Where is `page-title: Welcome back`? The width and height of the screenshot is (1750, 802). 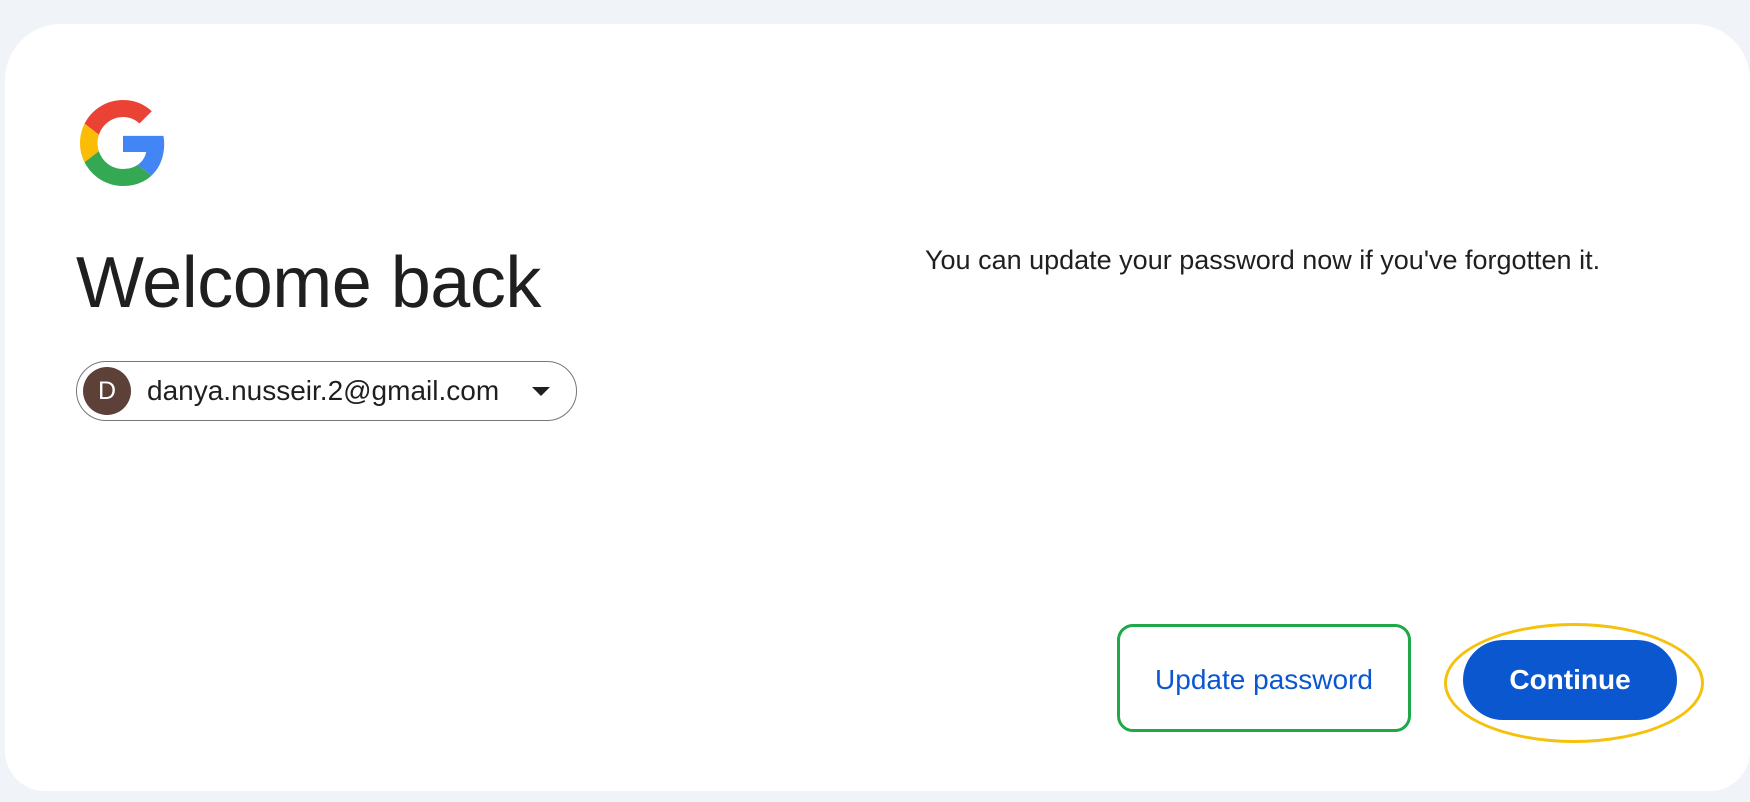
page-title: Welcome back is located at coordinates (308, 283).